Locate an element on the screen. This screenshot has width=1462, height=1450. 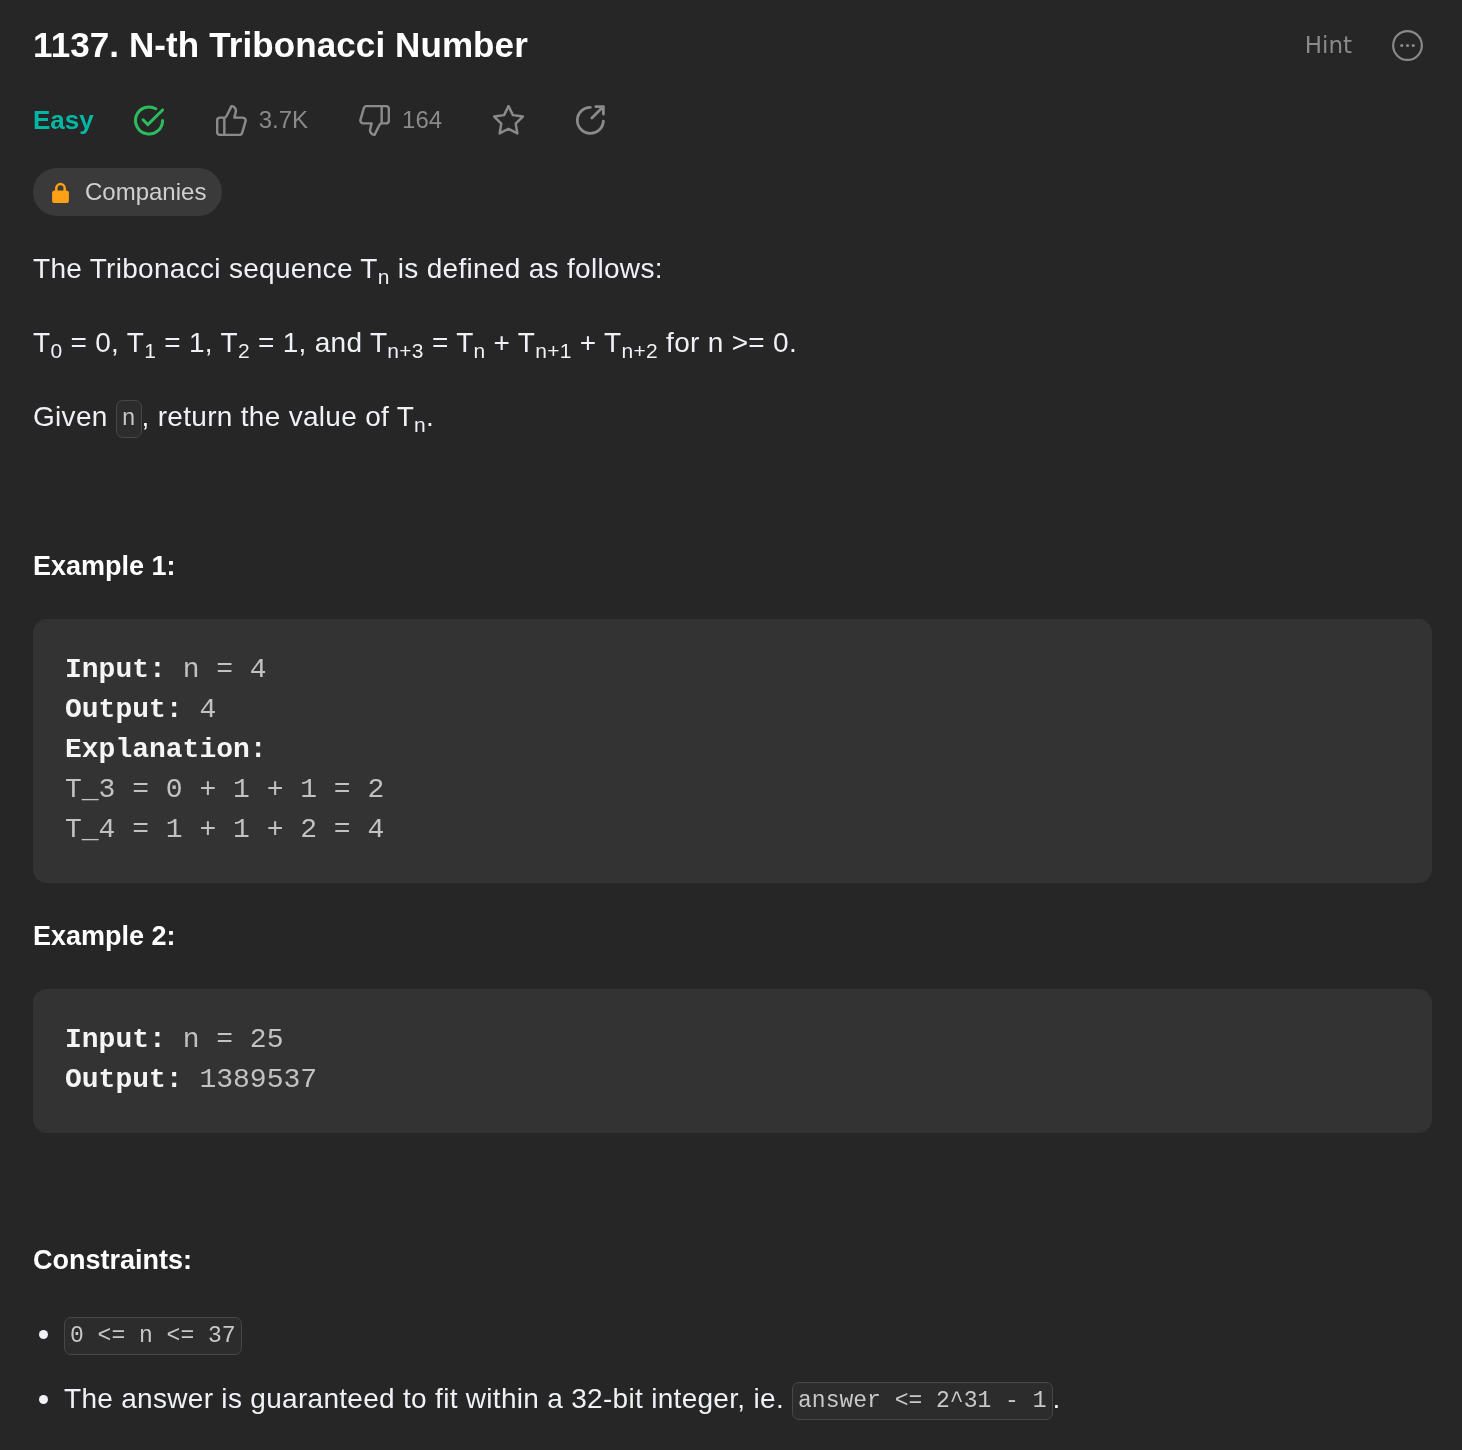
description-paragraph: The Tribonacci sequence T$_{n}$ is defined as follows: is located at coordinates (348, 270).